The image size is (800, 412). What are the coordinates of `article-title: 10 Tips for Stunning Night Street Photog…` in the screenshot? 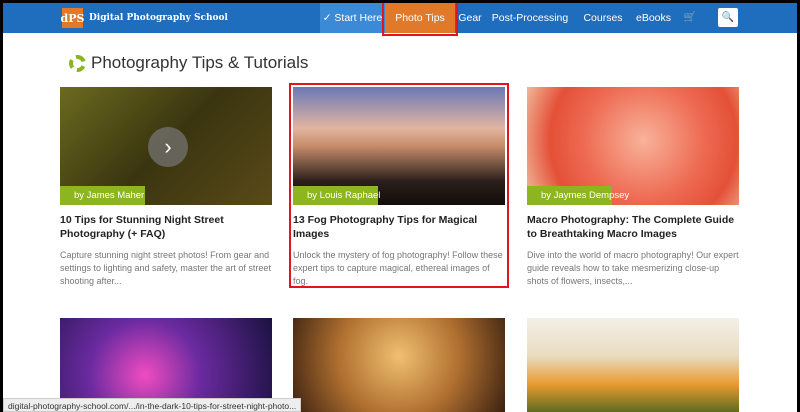 It's located at (166, 227).